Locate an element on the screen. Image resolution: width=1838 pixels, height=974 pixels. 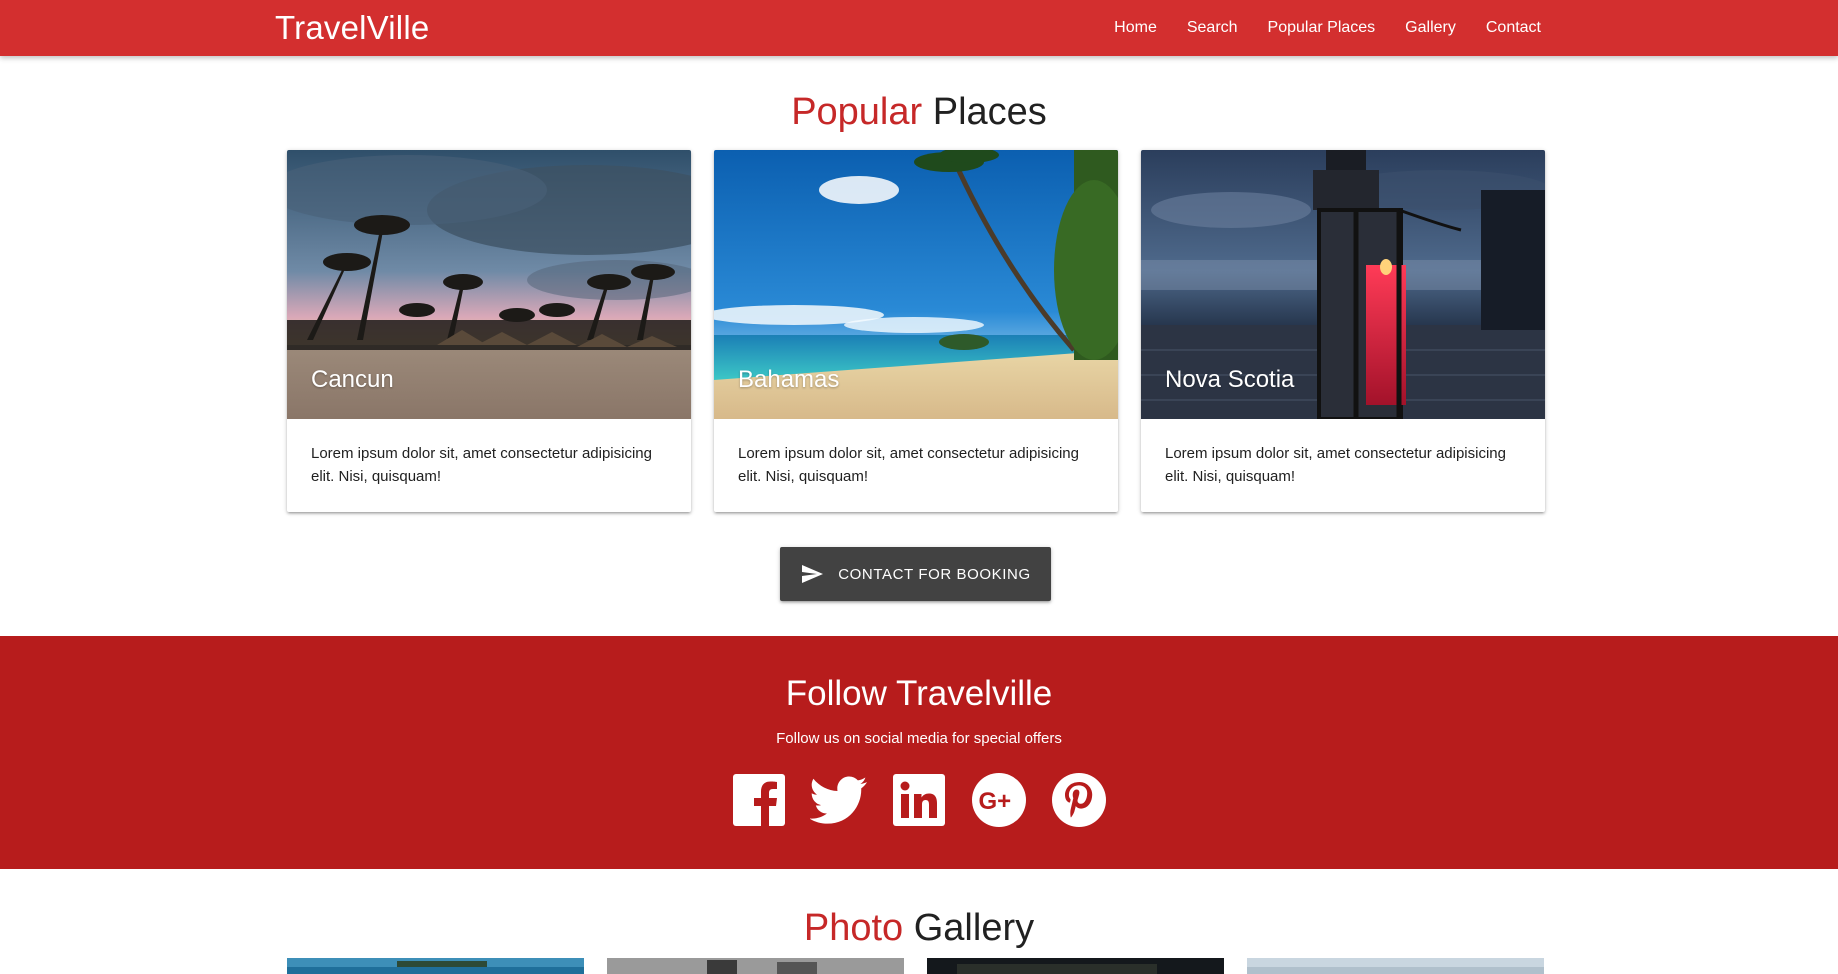
popular-places-heading: Popular Places is located at coordinates (919, 112).